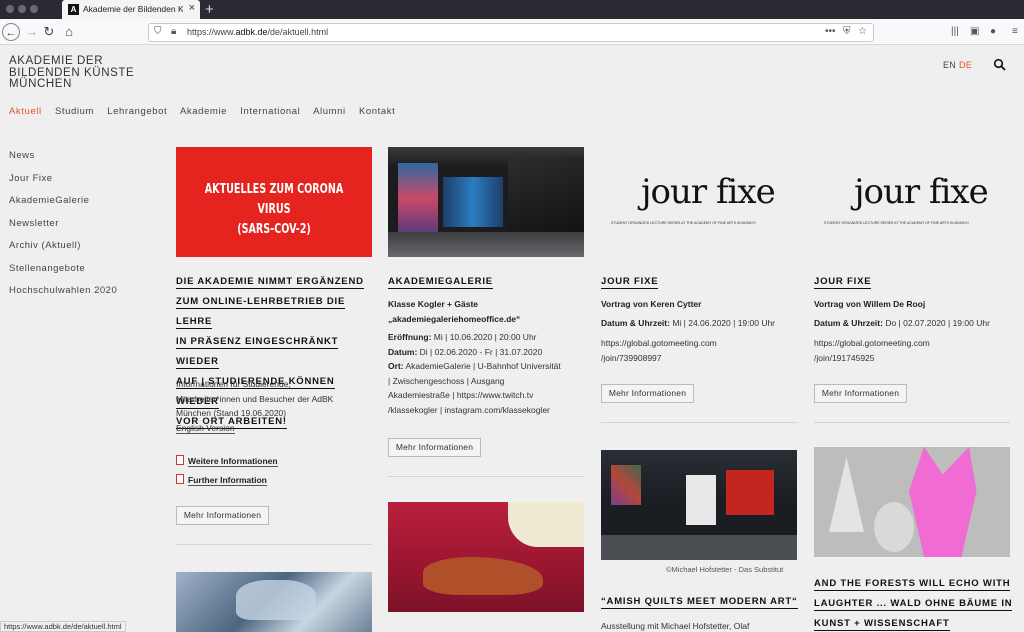 The height and width of the screenshot is (632, 1024). Describe the element at coordinates (233, 461) in the screenshot. I see `weitere-informationen-link: Weitere Informationen` at that location.